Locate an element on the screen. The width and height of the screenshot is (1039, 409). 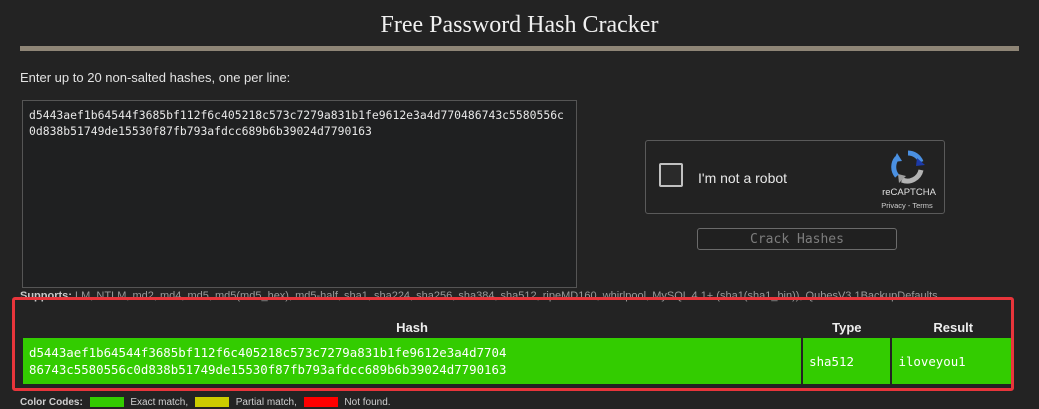
recaptcha-checkbox is located at coordinates (671, 175).